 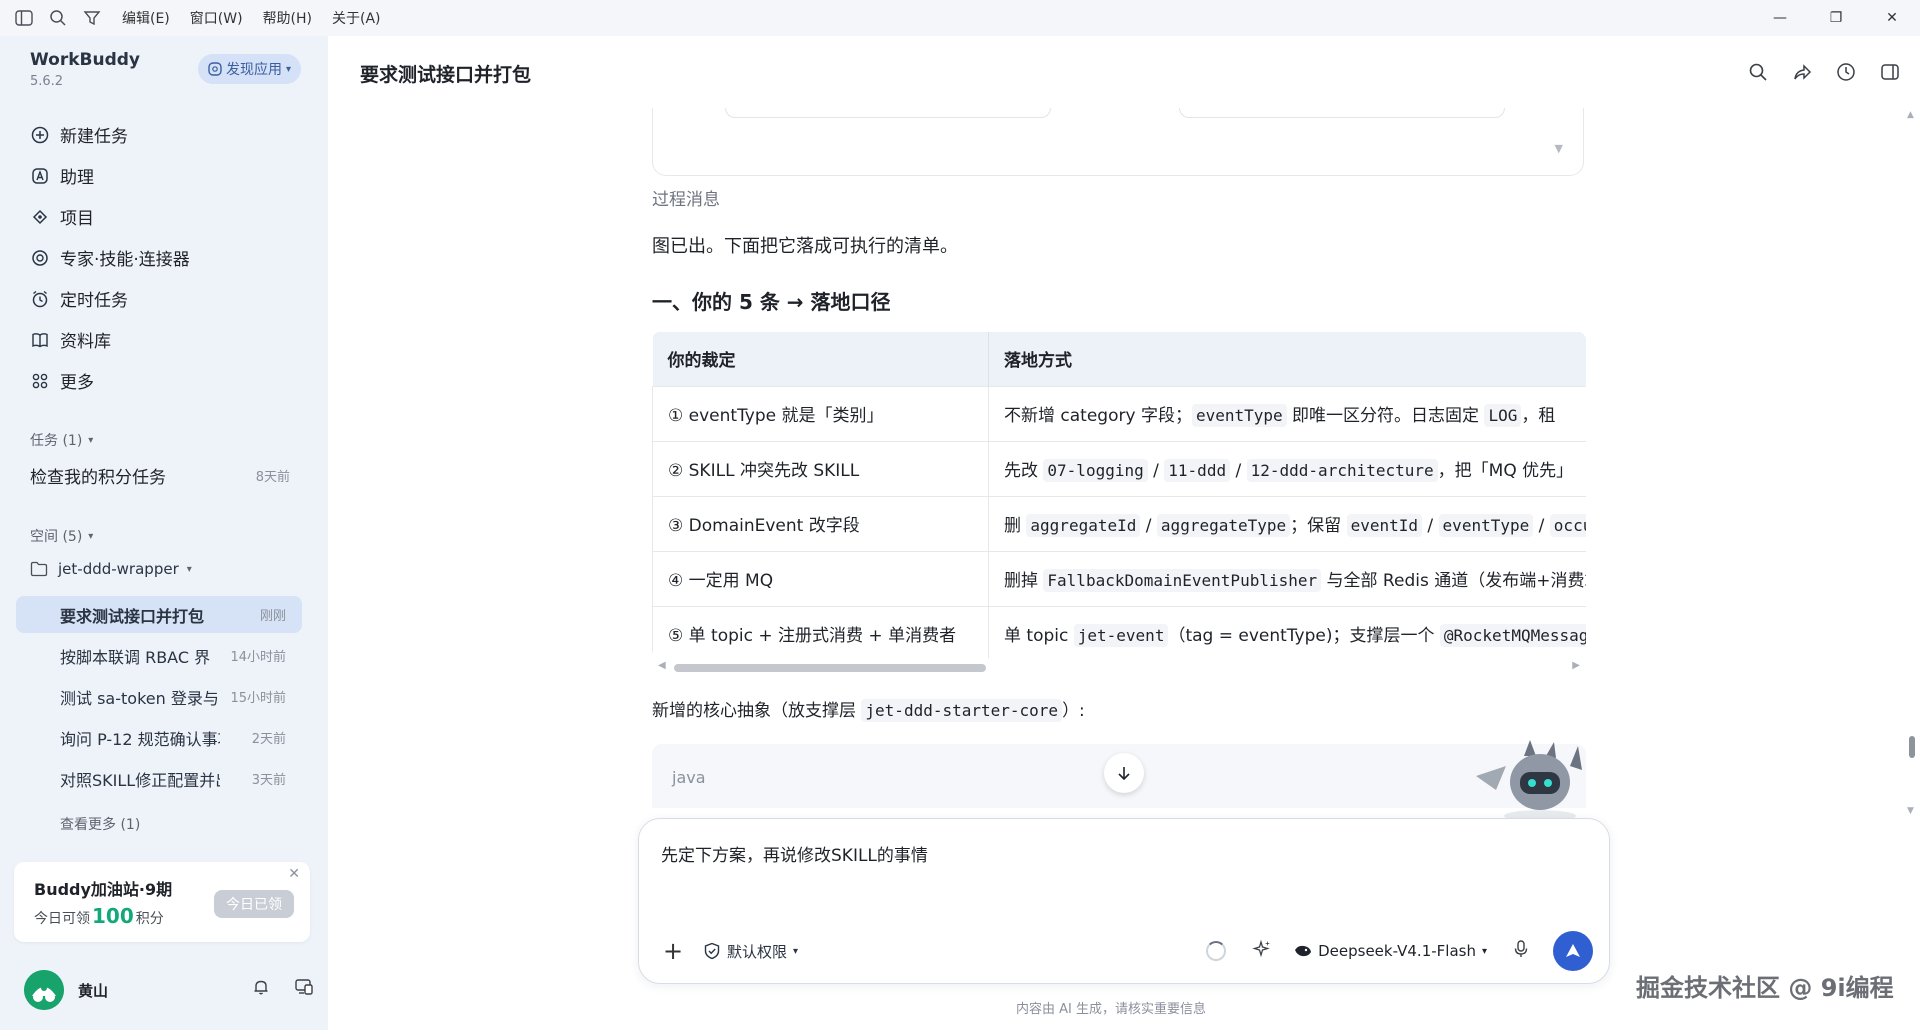 What do you see at coordinates (686, 197) in the screenshot?
I see `process-messages-label: 过程消息` at bounding box center [686, 197].